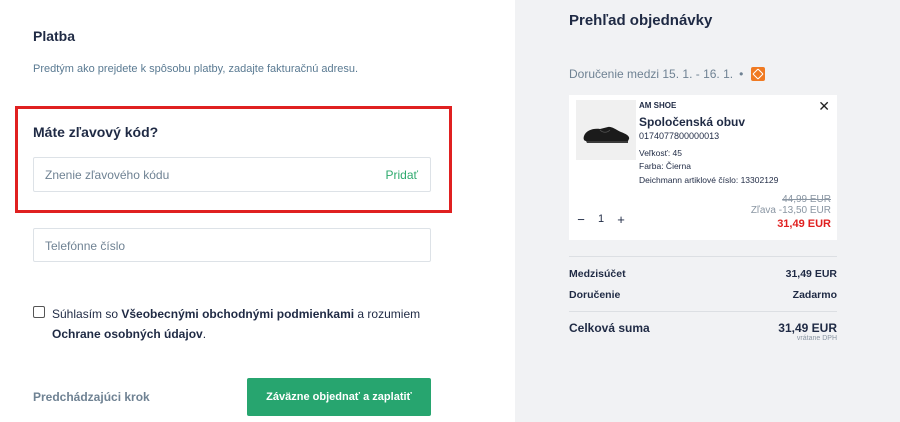 The width and height of the screenshot is (900, 422). What do you see at coordinates (609, 328) in the screenshot?
I see `total-label: Celková suma` at bounding box center [609, 328].